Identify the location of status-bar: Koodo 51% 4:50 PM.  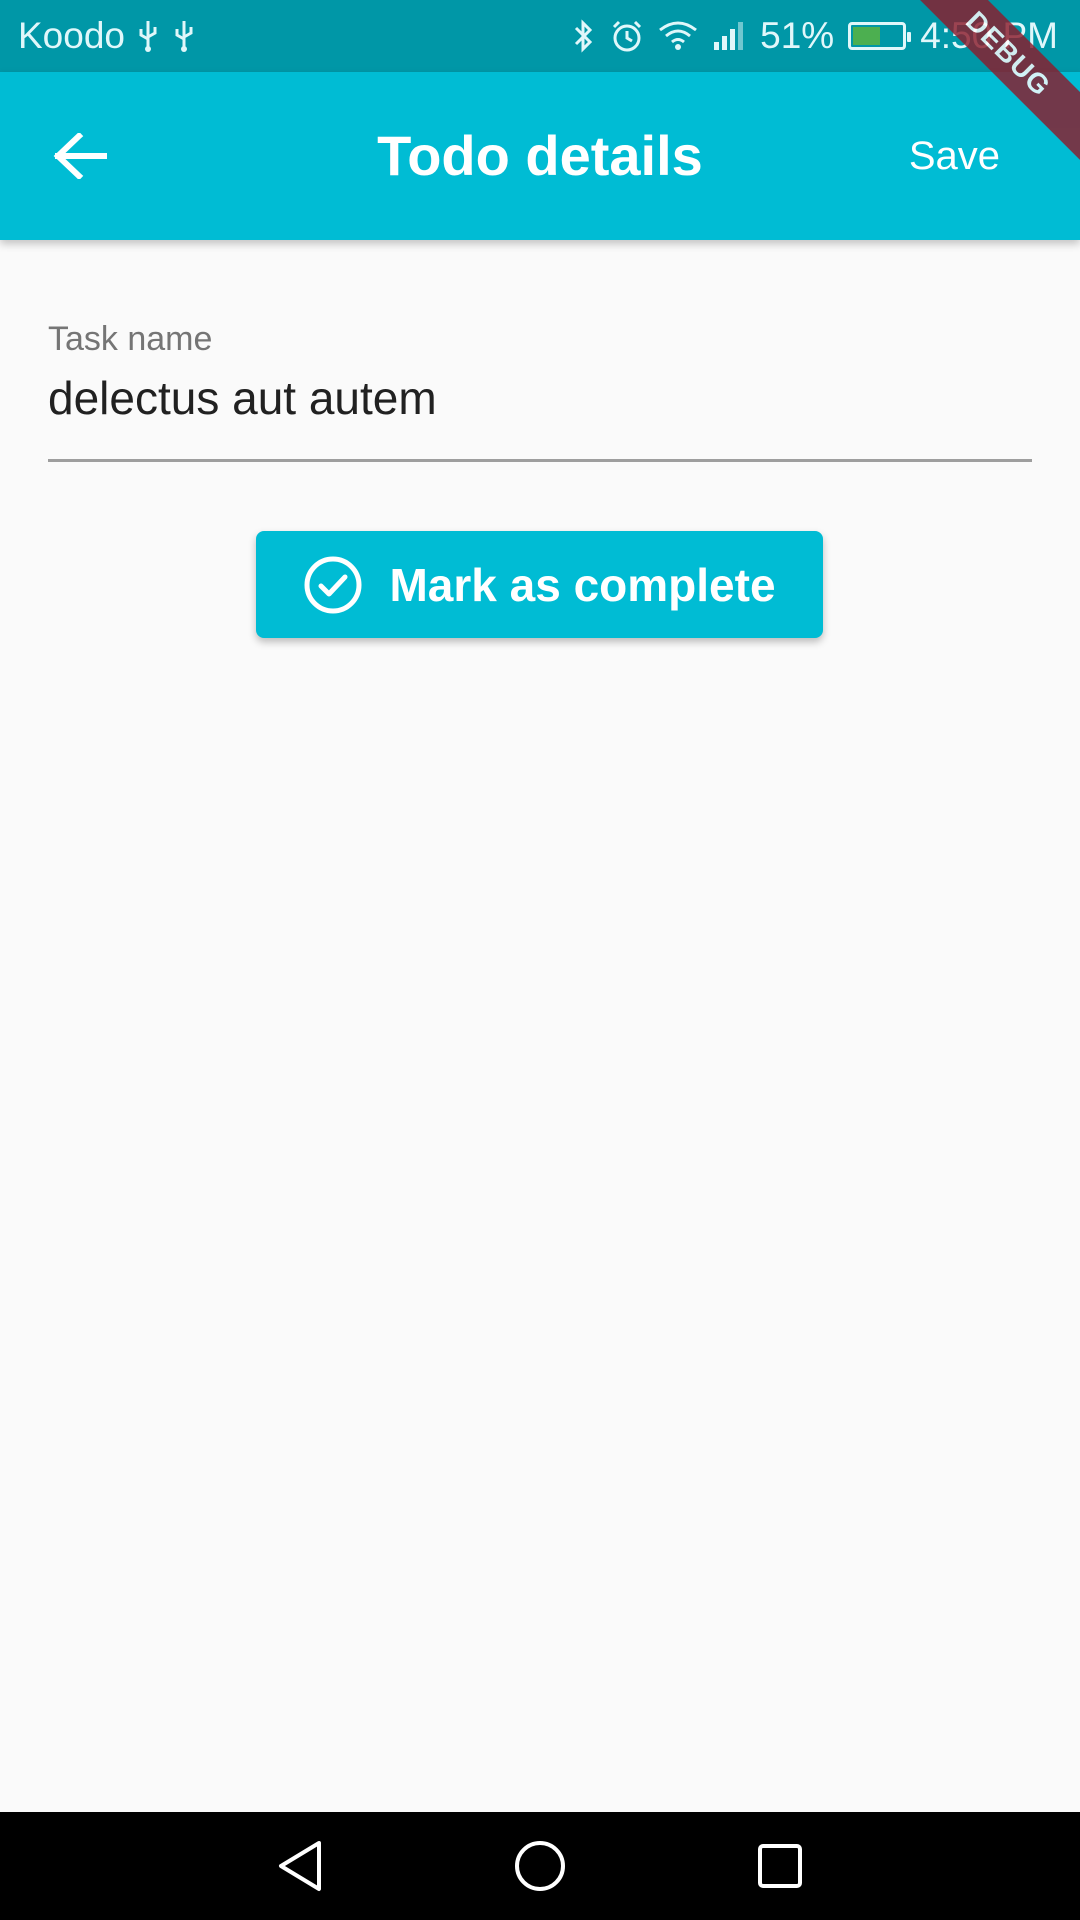
(540, 36).